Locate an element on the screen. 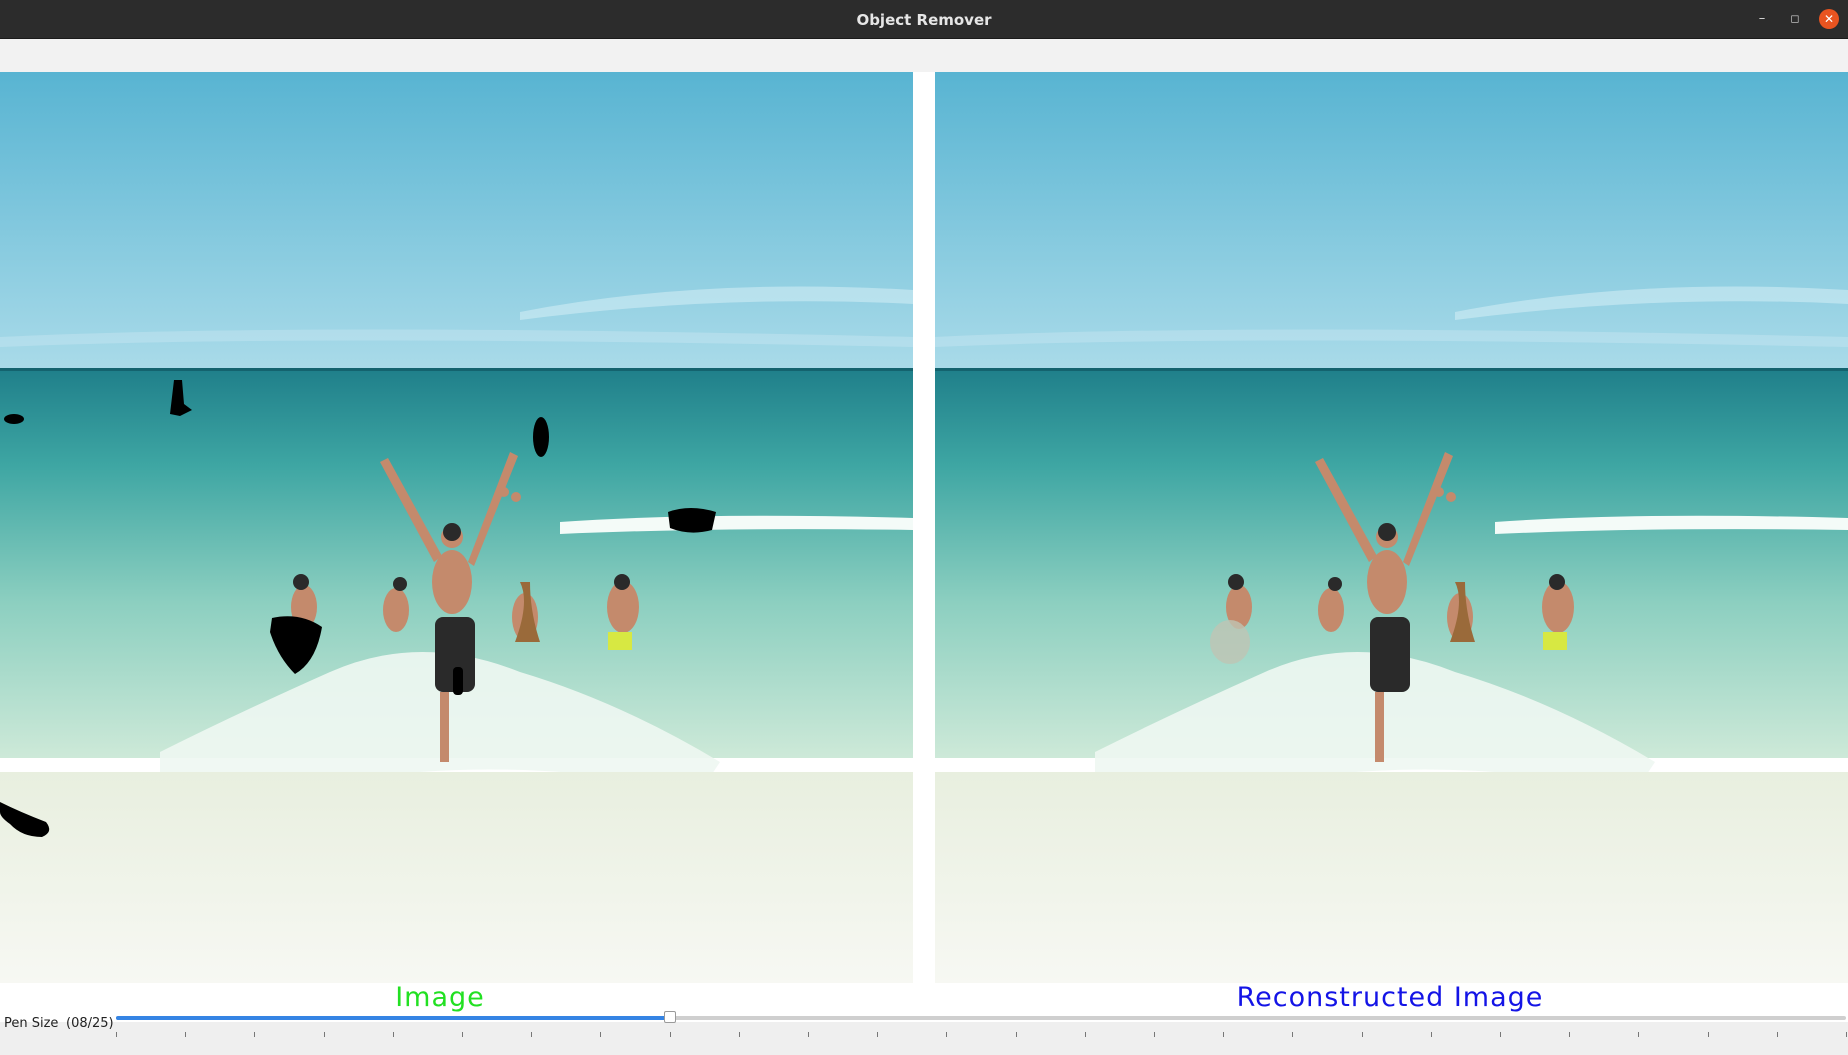 This screenshot has width=1848, height=1055. pen-size-value: (08/25) is located at coordinates (90, 1023).